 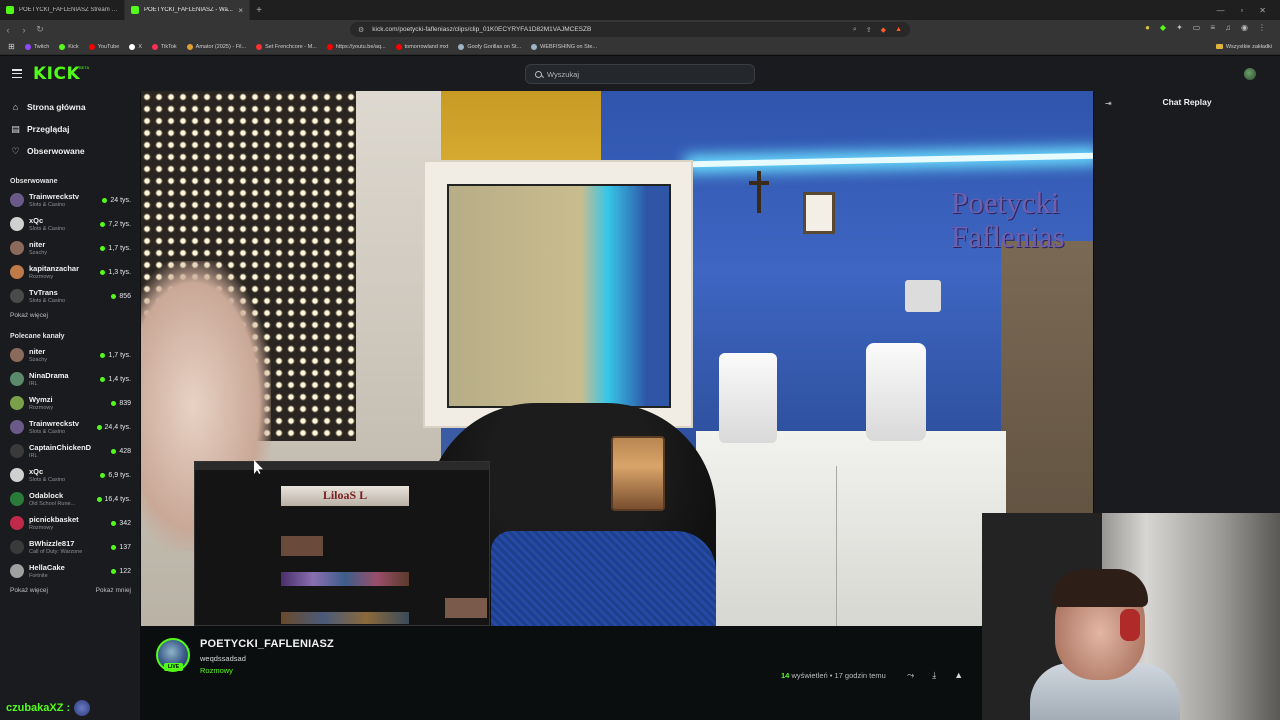 I want to click on bottom-chat-user: czubakaXZ :, so click(x=48, y=708).